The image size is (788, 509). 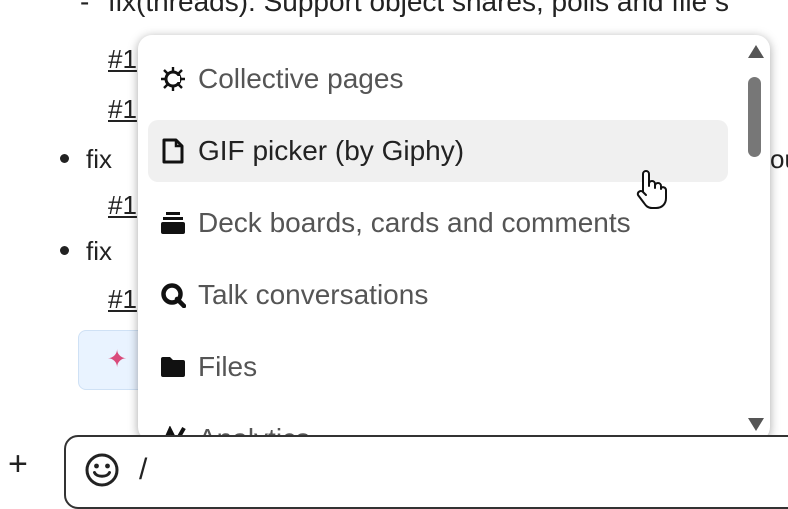 What do you see at coordinates (173, 223) in the screenshot?
I see `deck-icon` at bounding box center [173, 223].